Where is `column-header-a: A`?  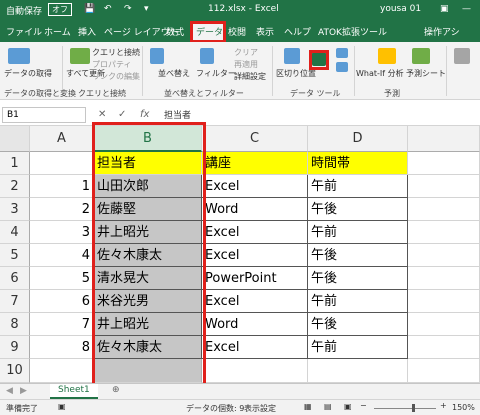
column-header-a: A is located at coordinates (62, 139).